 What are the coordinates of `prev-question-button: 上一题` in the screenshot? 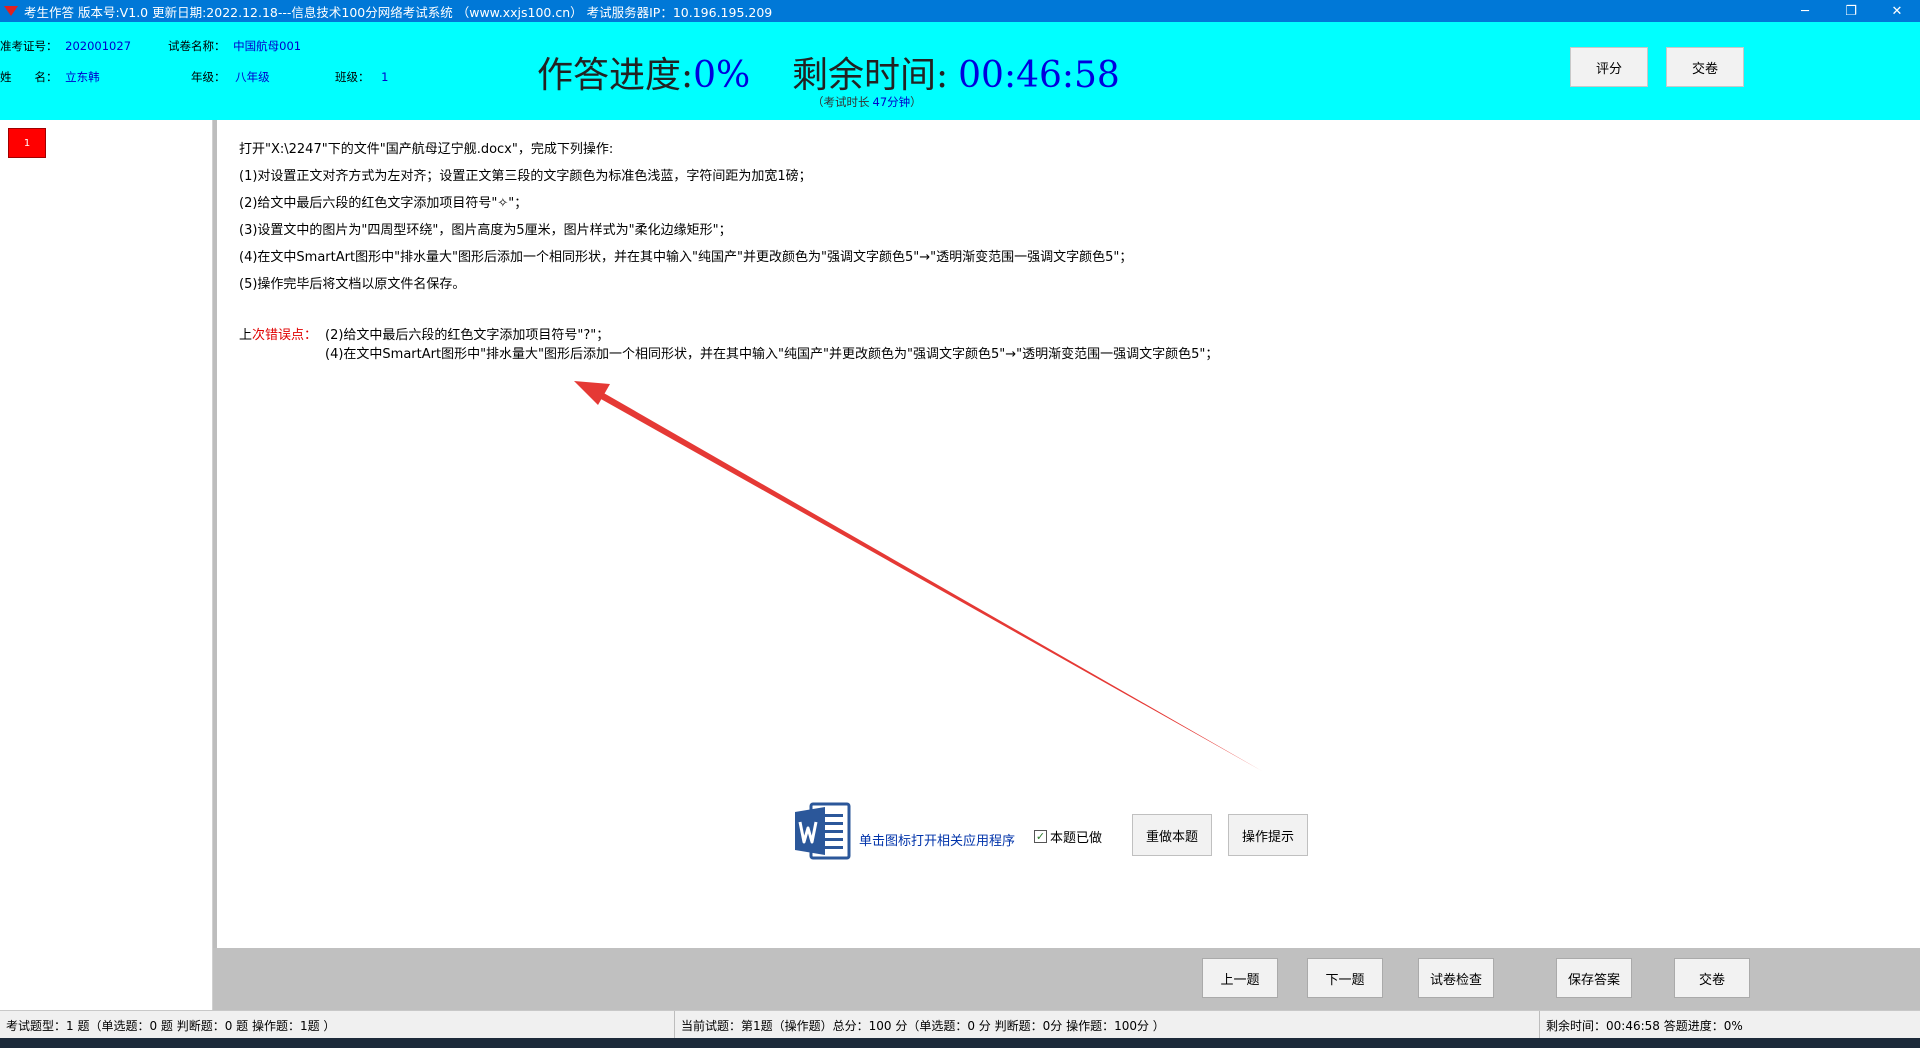 It's located at (1240, 978).